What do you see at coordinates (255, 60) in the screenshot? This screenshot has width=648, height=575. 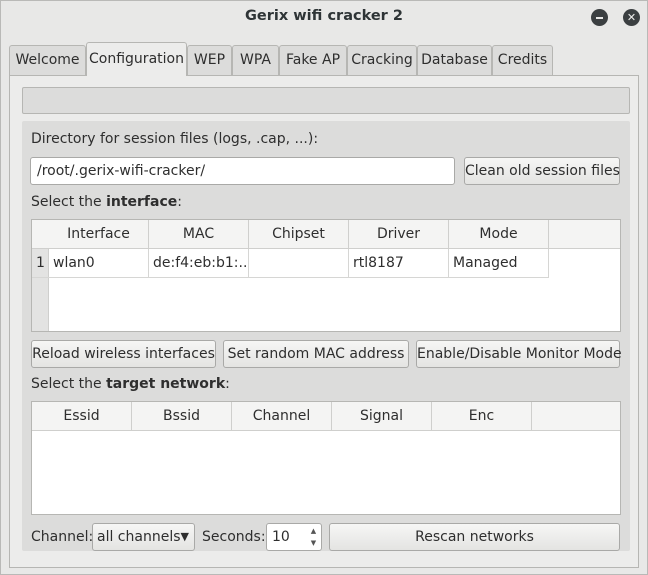 I see `tab-wpa: WPA` at bounding box center [255, 60].